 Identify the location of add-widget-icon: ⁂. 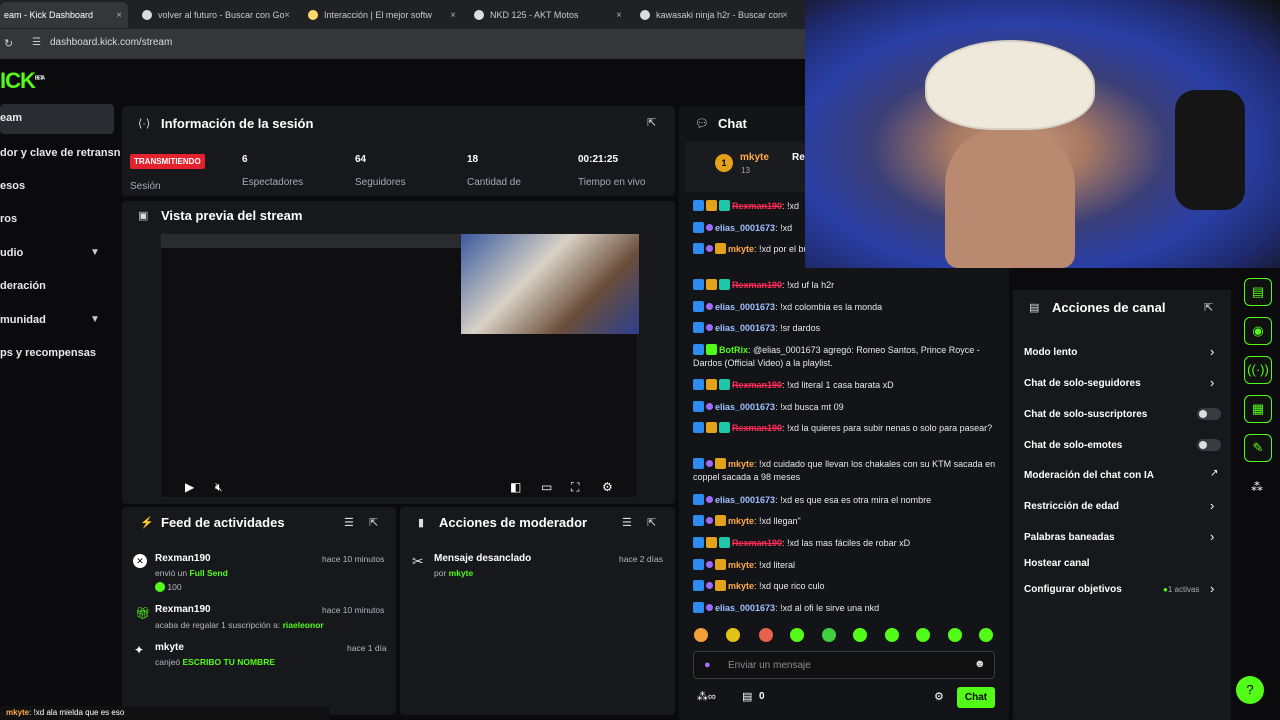
(1257, 487).